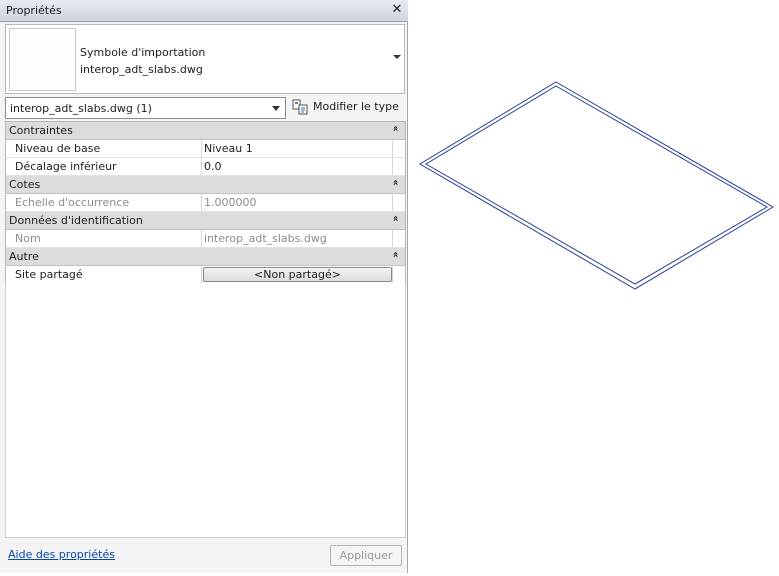  What do you see at coordinates (42, 59) in the screenshot?
I see `type-preview-thumbnail` at bounding box center [42, 59].